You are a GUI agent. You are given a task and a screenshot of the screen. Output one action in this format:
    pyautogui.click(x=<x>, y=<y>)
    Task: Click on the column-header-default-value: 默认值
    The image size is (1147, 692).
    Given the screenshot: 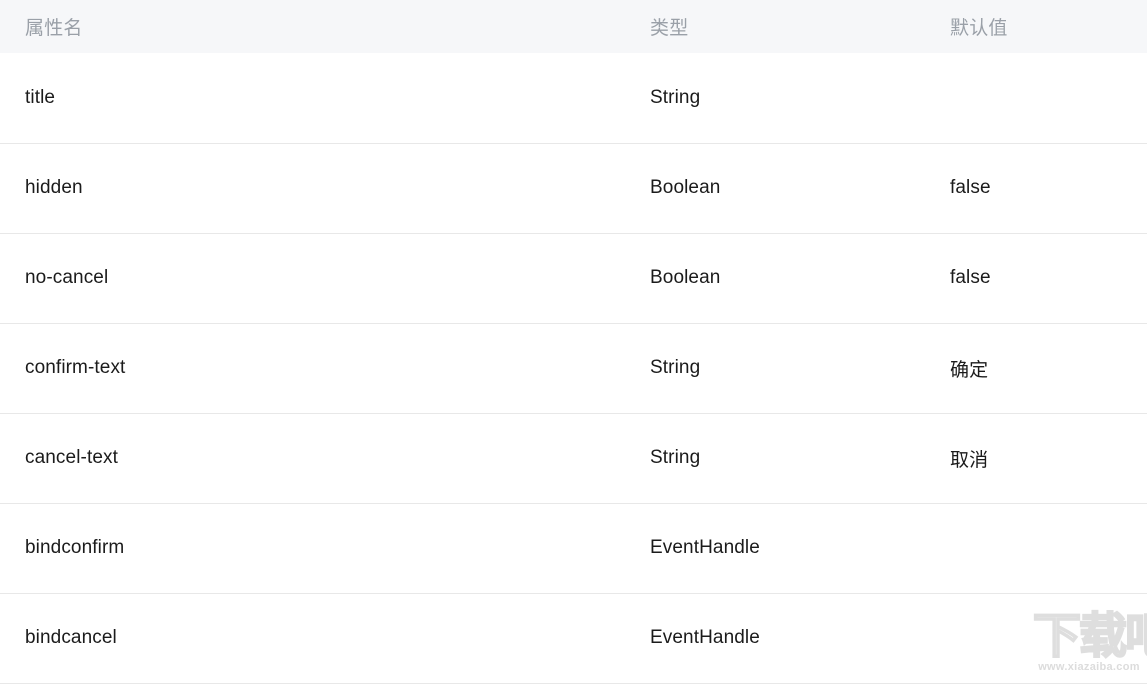 What is the action you would take?
    pyautogui.click(x=979, y=28)
    